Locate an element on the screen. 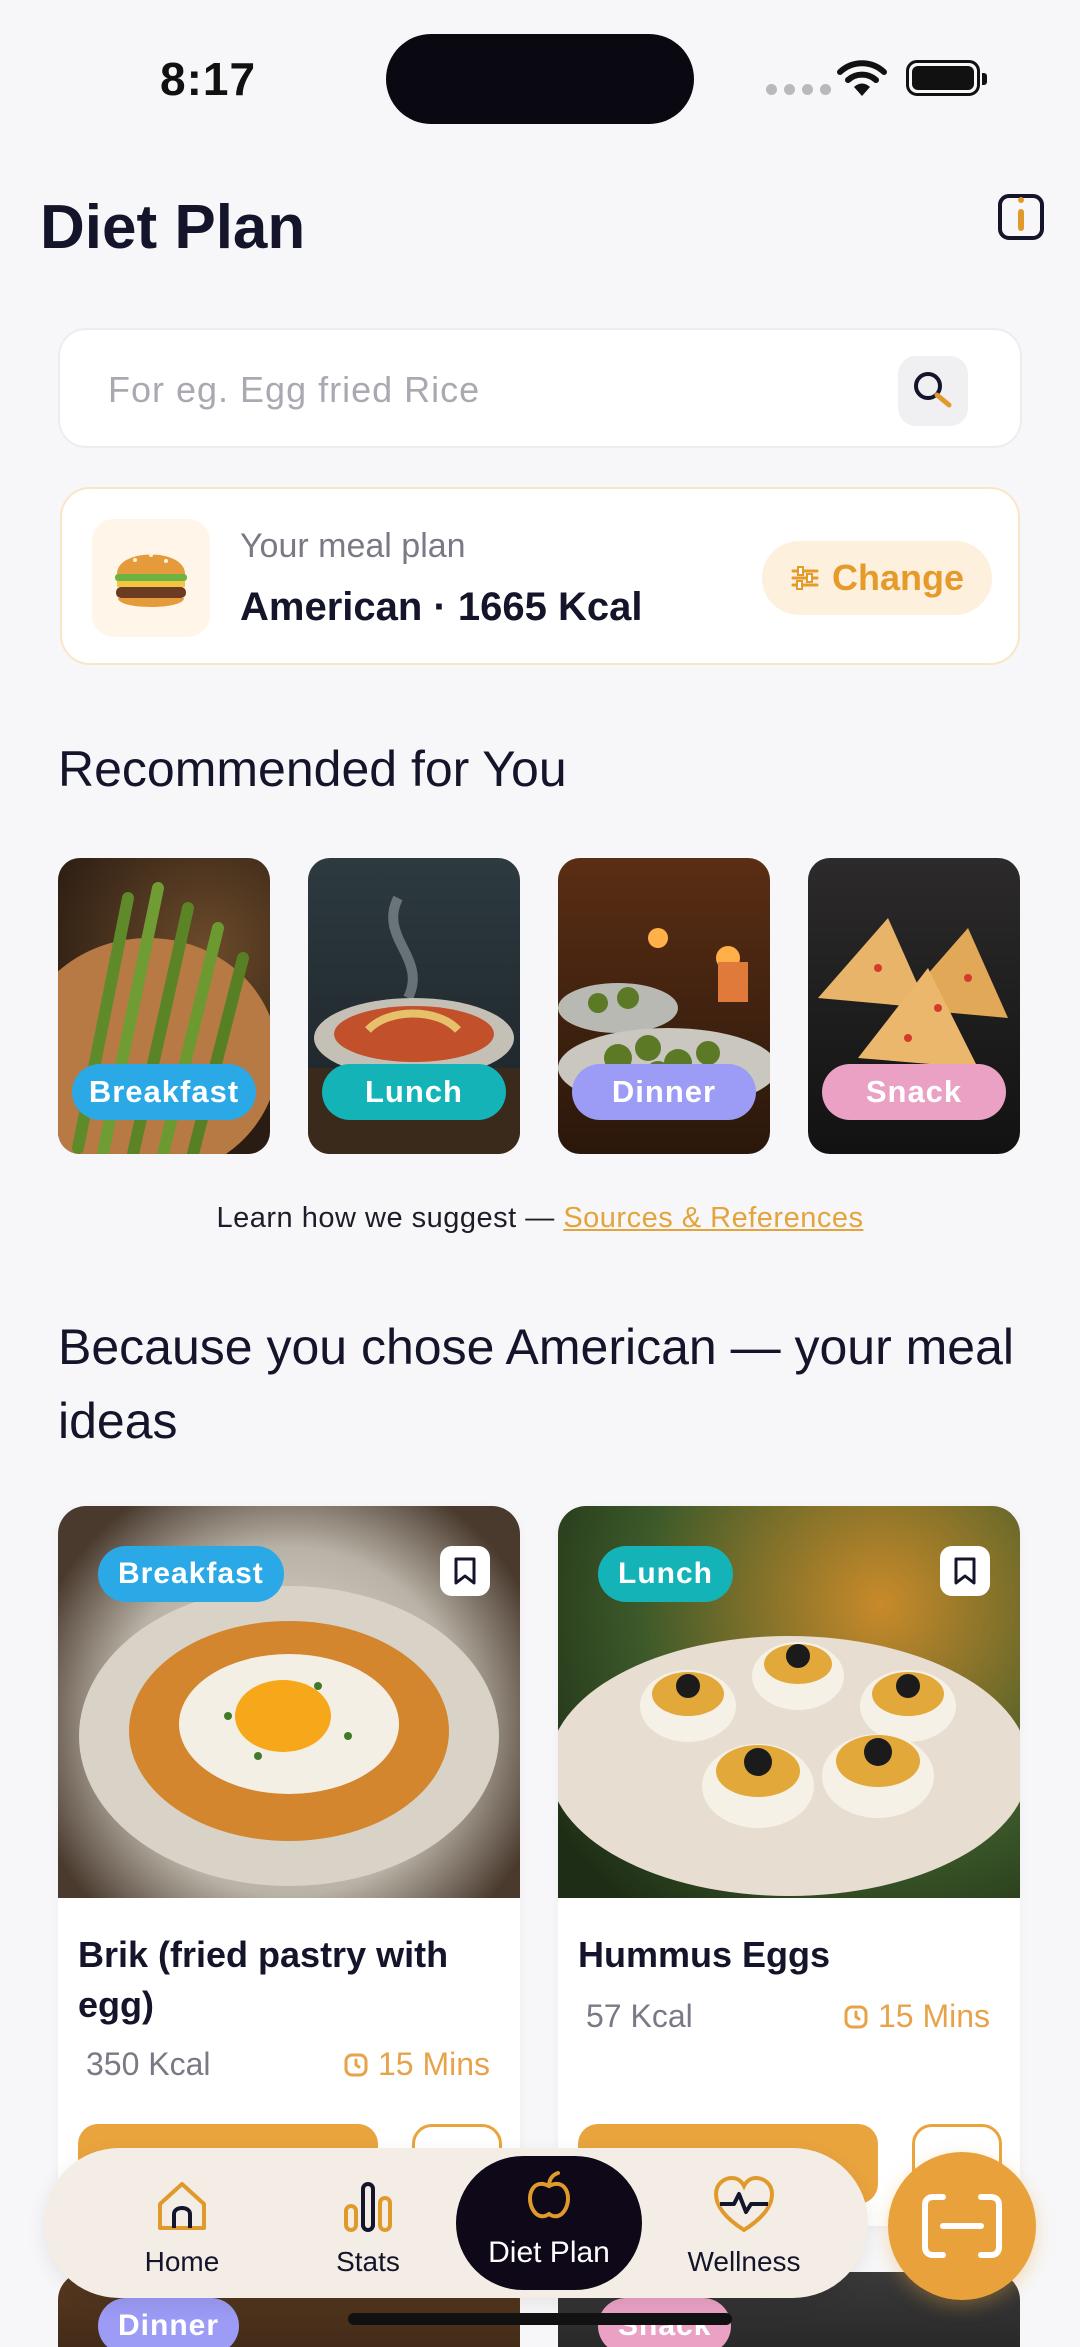 The width and height of the screenshot is (1080, 2347). battery-icon is located at coordinates (946, 78).